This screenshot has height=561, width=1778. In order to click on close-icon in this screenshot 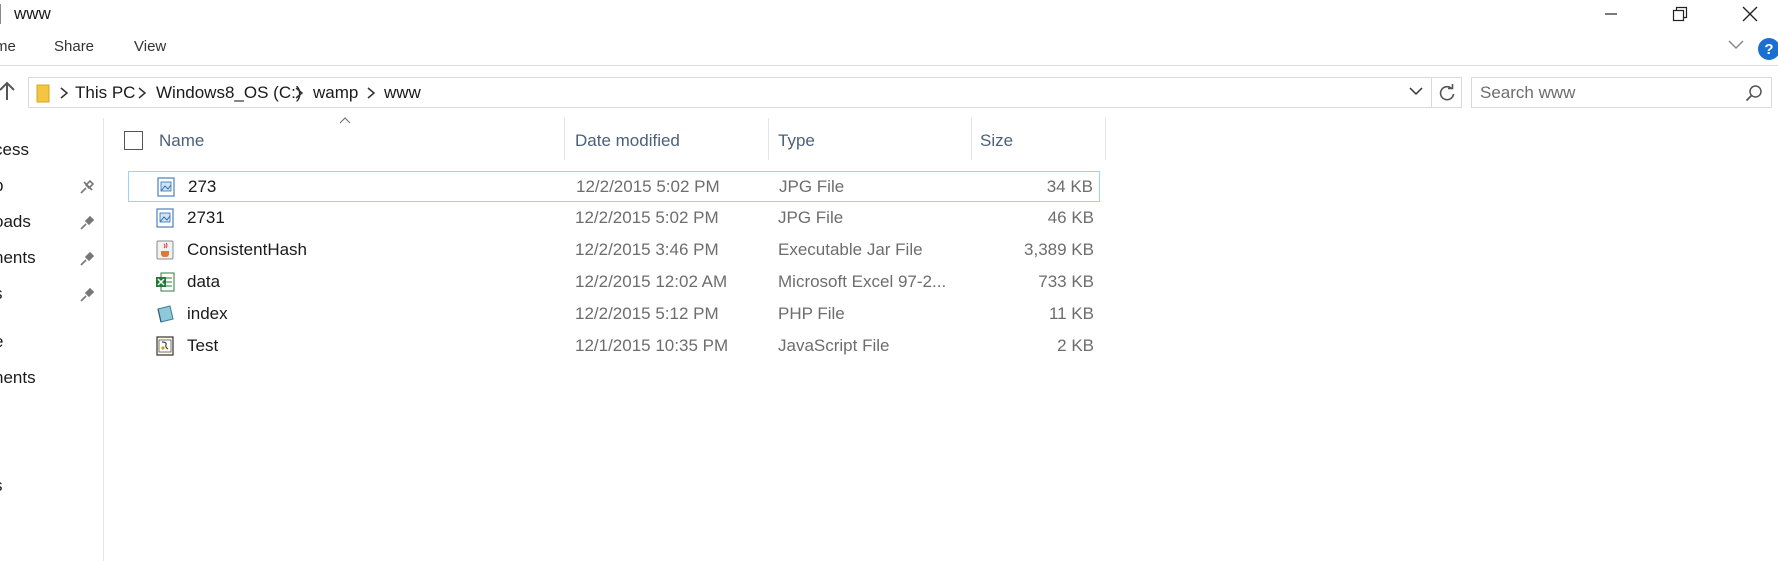, I will do `click(1750, 14)`.